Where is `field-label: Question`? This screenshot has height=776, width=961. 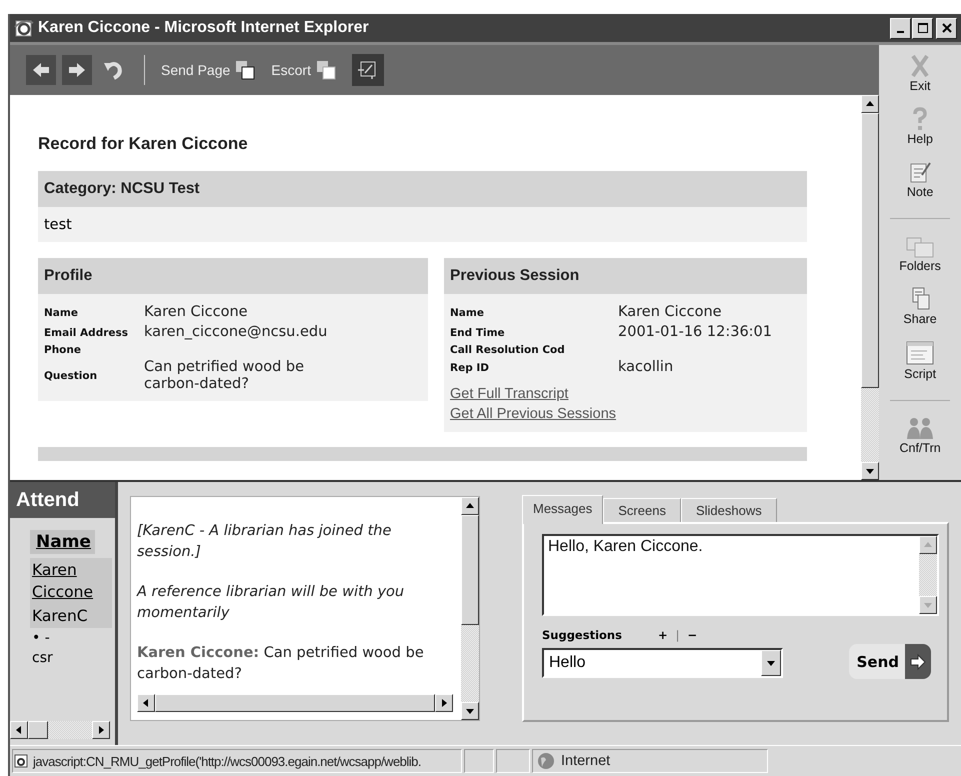
field-label: Question is located at coordinates (71, 376).